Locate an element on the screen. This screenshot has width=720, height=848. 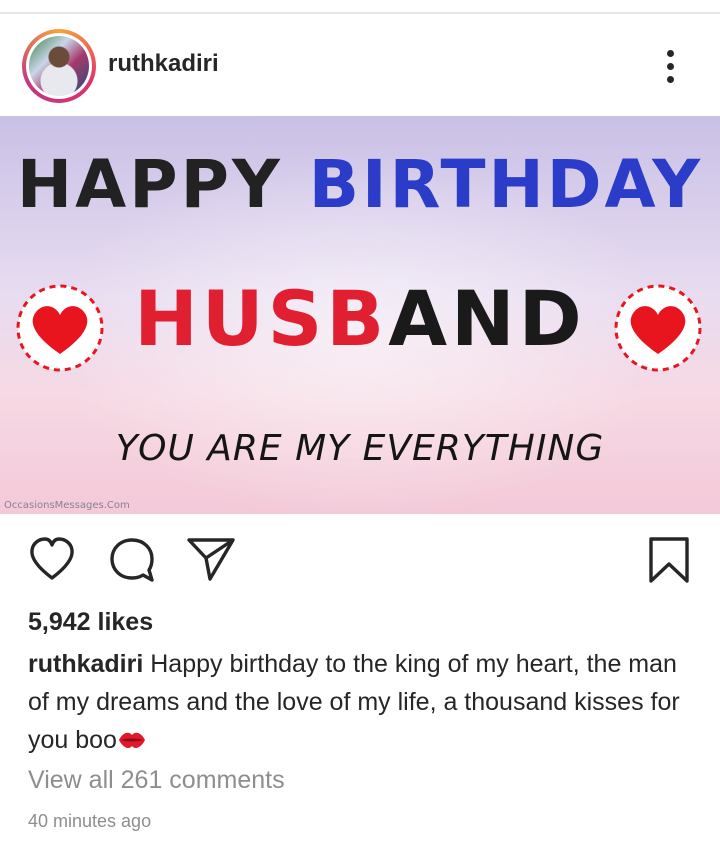
more-options-icon is located at coordinates (671, 66).